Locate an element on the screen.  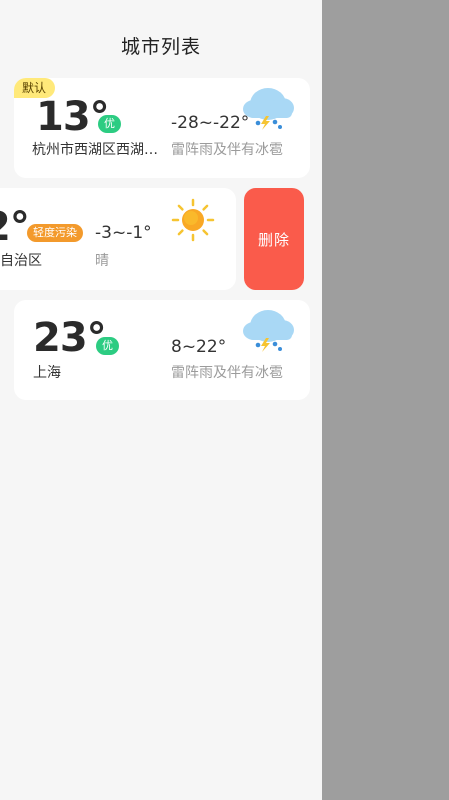
temperature: 13° is located at coordinates (73, 117).